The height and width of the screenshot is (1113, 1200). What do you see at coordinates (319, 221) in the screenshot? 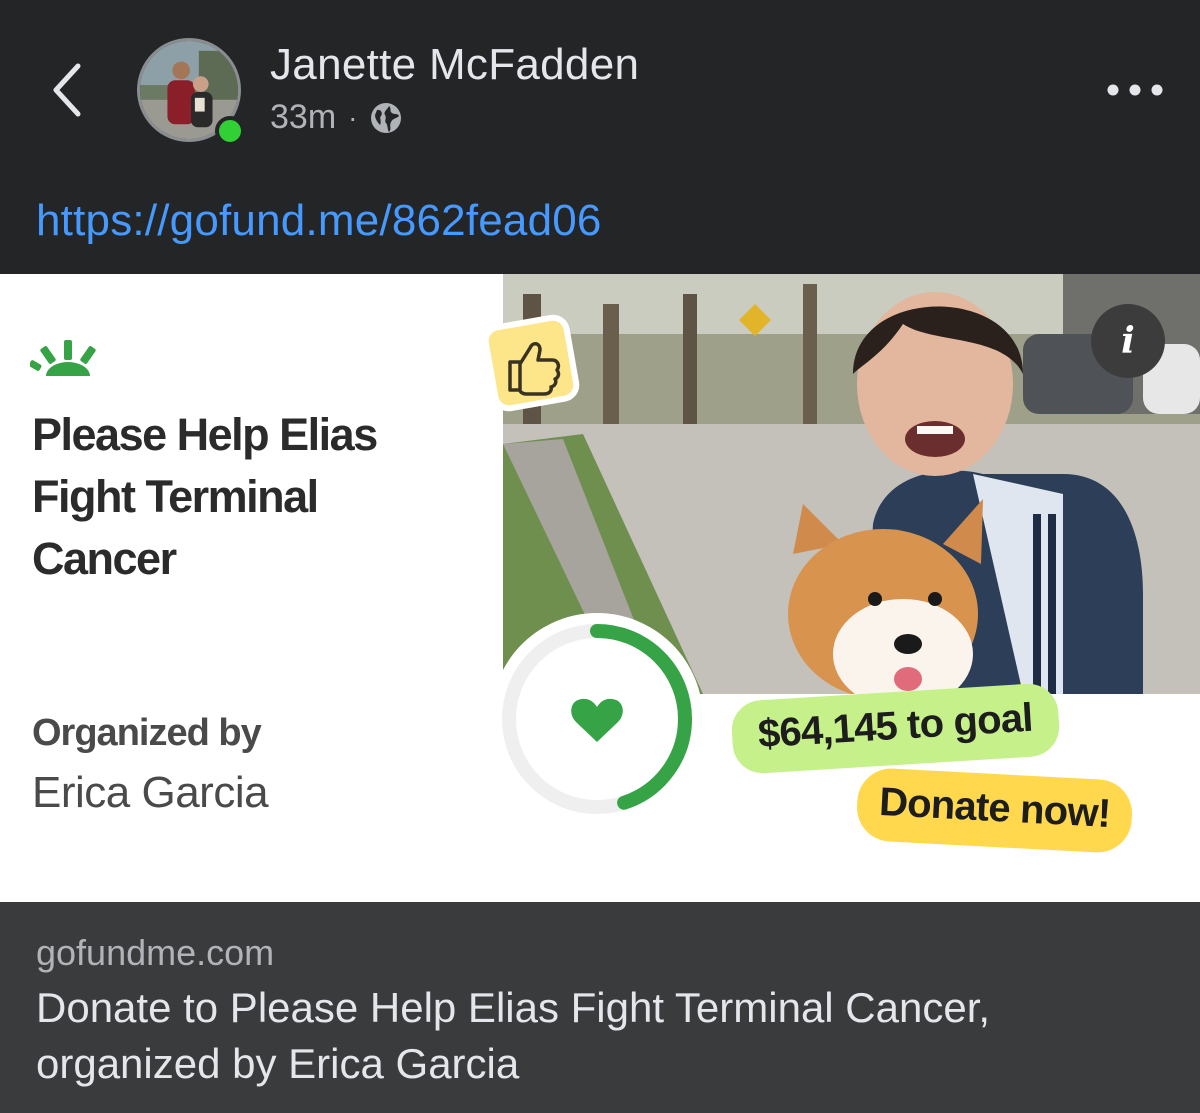
I see `post-link: https://gofund.me/862fead06` at bounding box center [319, 221].